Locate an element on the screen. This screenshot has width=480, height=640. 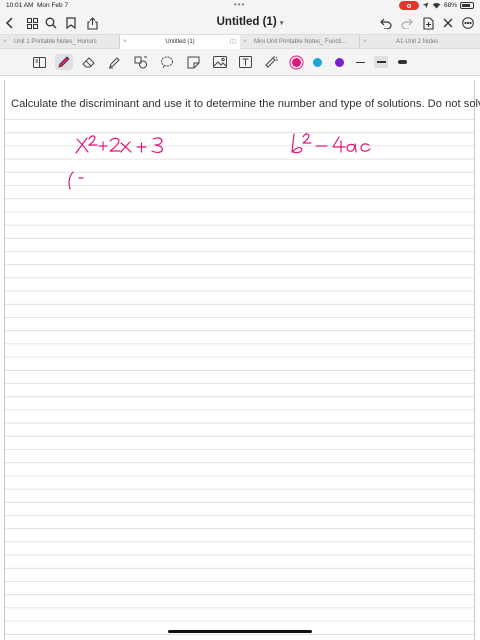
tab-label: A1-Unit 2 Notes is located at coordinates (417, 42).